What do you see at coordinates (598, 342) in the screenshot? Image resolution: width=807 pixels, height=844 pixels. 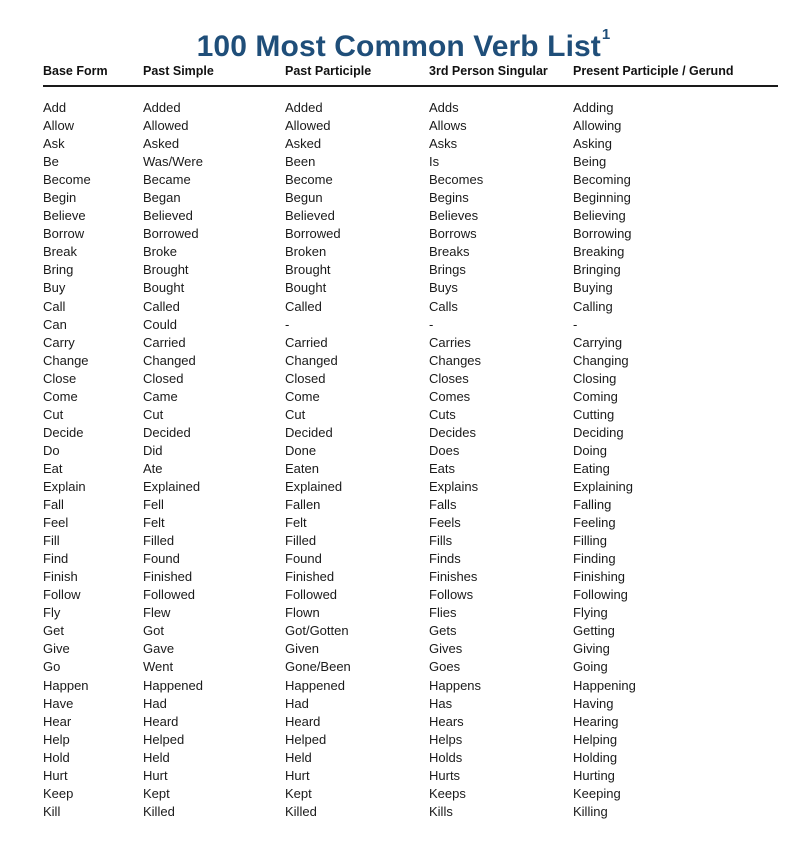 I see `cell-present-participle: Carrying` at bounding box center [598, 342].